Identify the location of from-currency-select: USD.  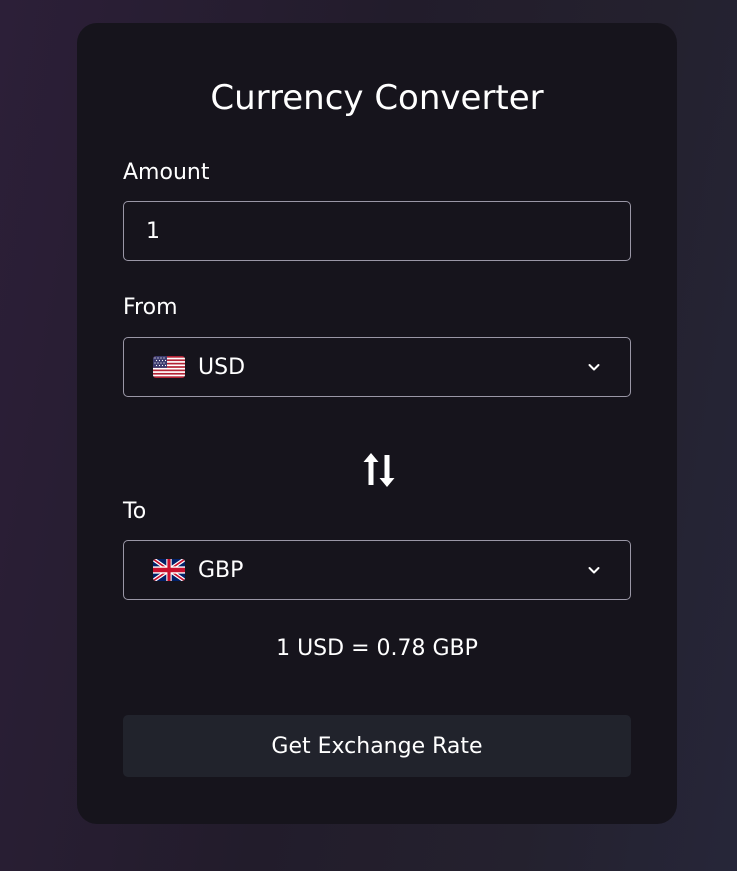
(377, 367).